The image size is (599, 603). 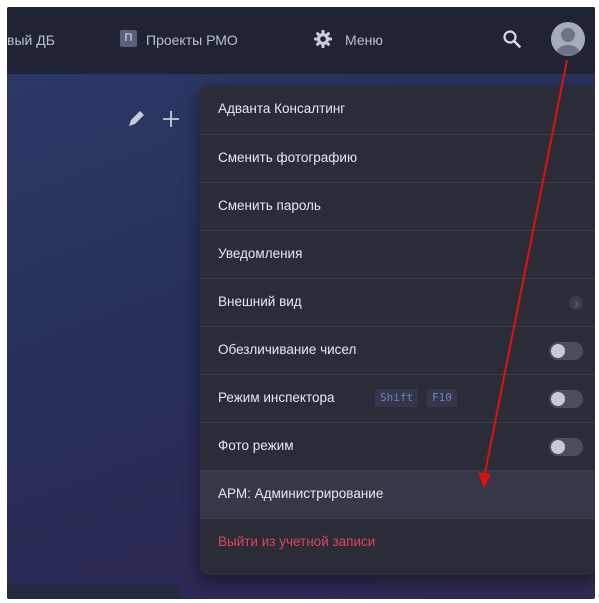 I want to click on search-icon, so click(x=512, y=39).